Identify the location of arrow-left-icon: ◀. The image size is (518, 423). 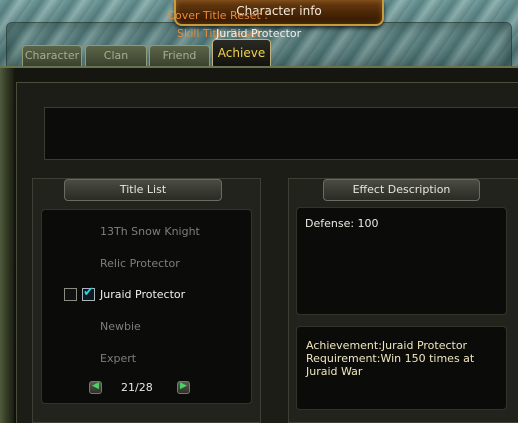
(95, 386).